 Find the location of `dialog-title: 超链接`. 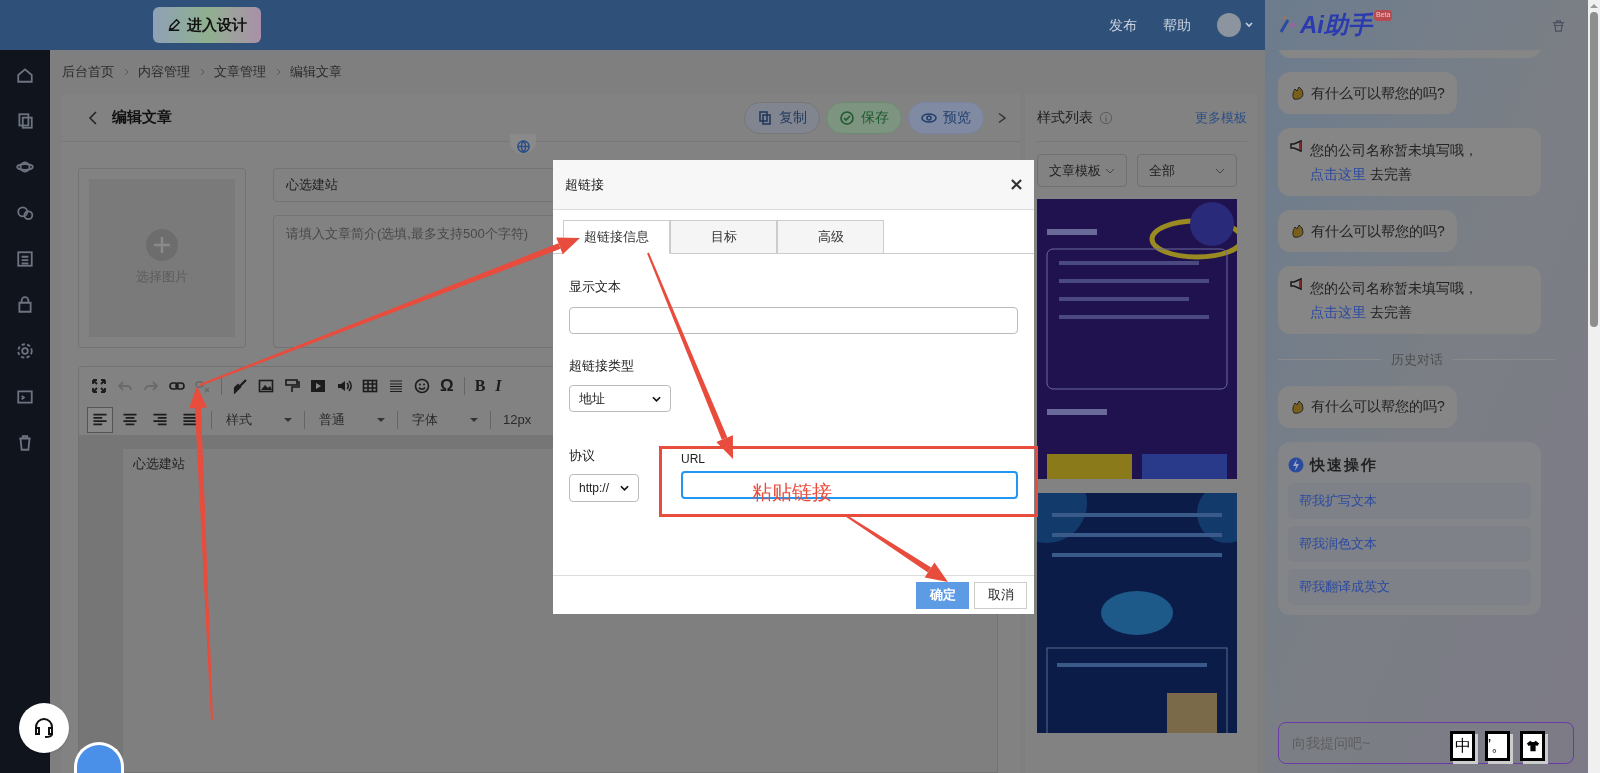

dialog-title: 超链接 is located at coordinates (584, 184).